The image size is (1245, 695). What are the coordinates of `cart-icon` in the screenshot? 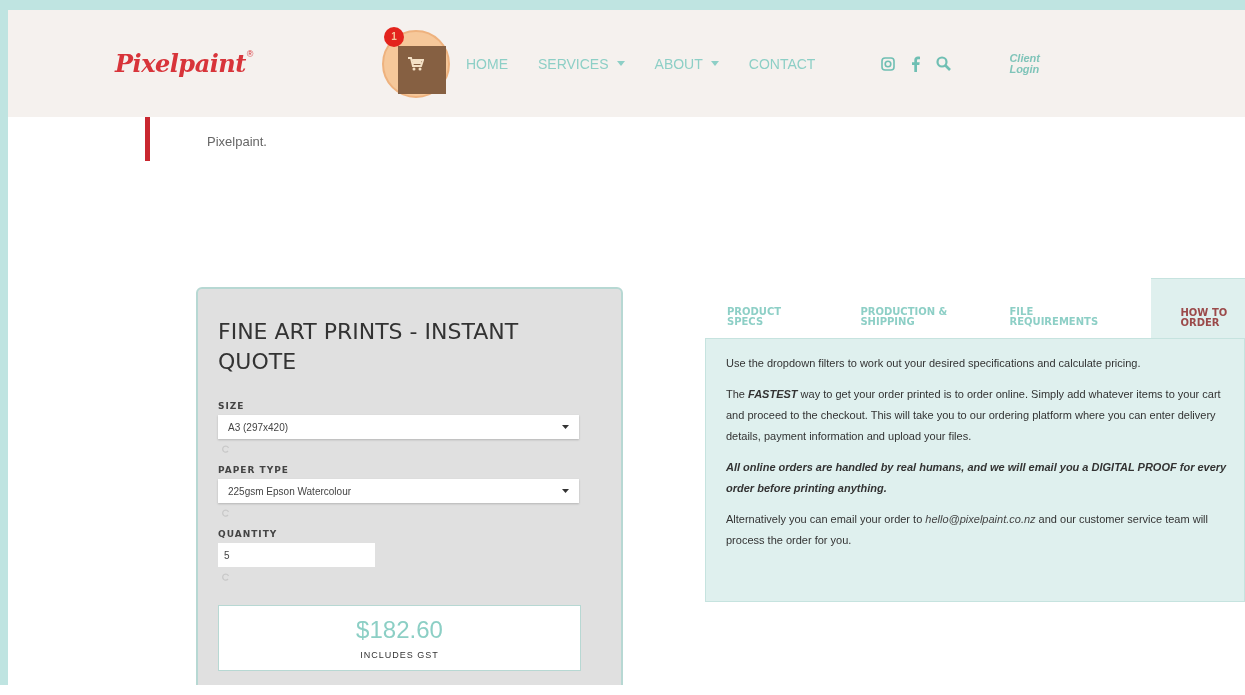 It's located at (416, 63).